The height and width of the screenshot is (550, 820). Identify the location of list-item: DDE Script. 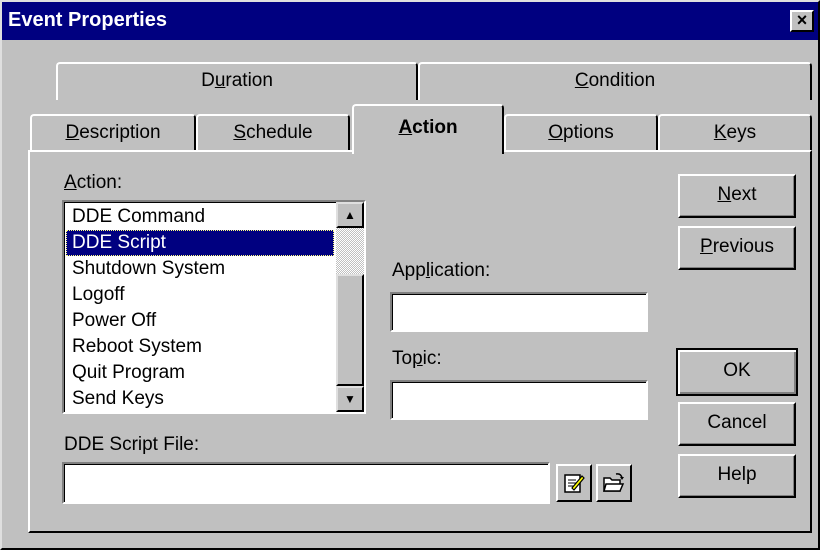
(200, 243).